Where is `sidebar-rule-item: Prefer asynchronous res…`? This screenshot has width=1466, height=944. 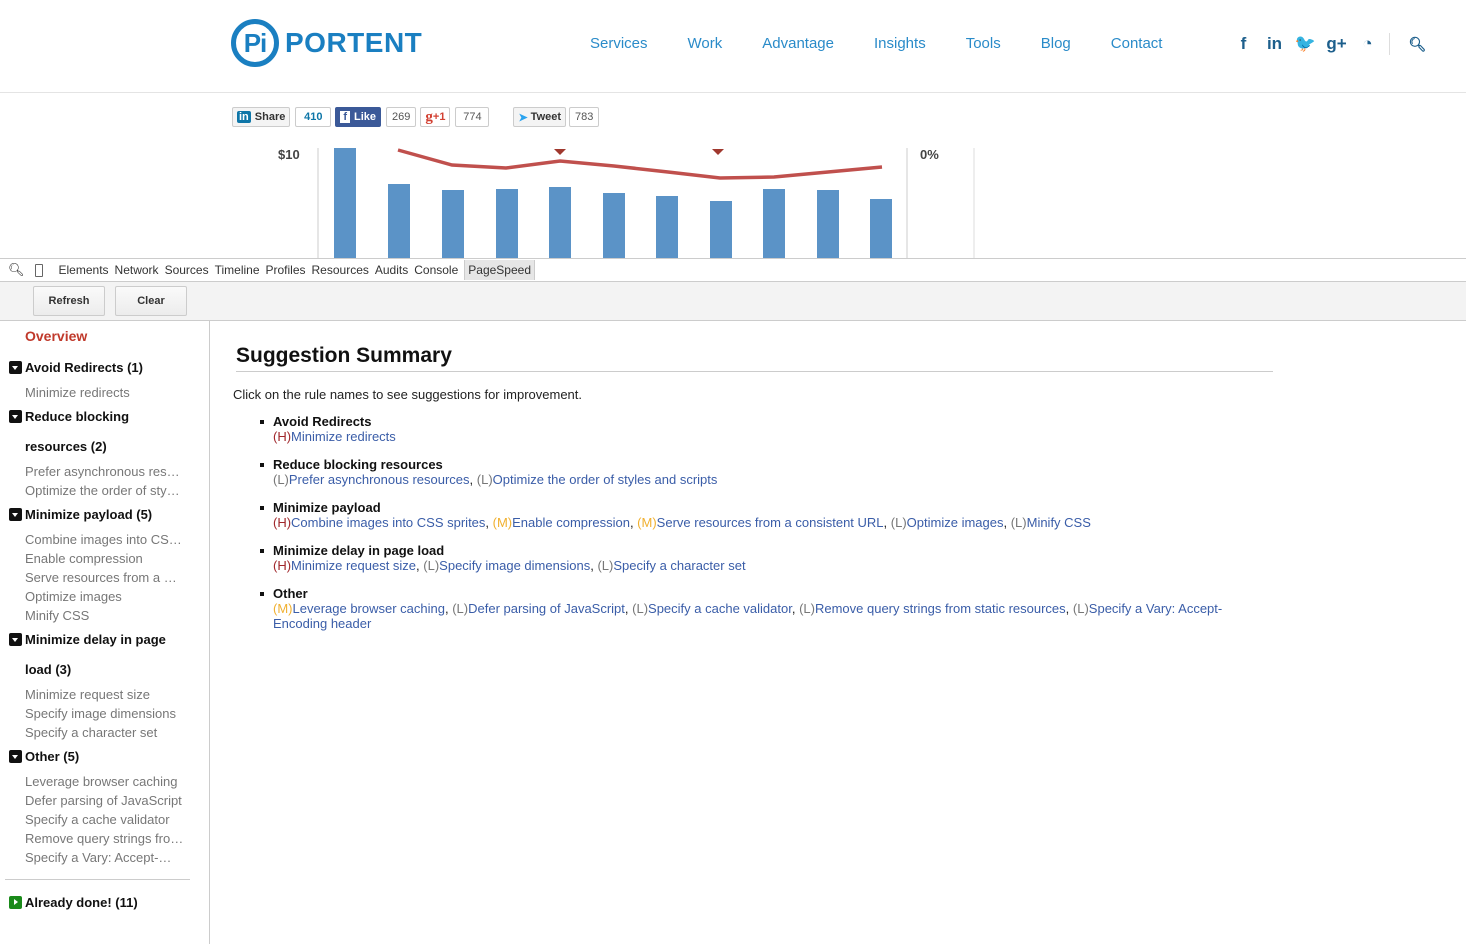 sidebar-rule-item: Prefer asynchronous res… is located at coordinates (100, 471).